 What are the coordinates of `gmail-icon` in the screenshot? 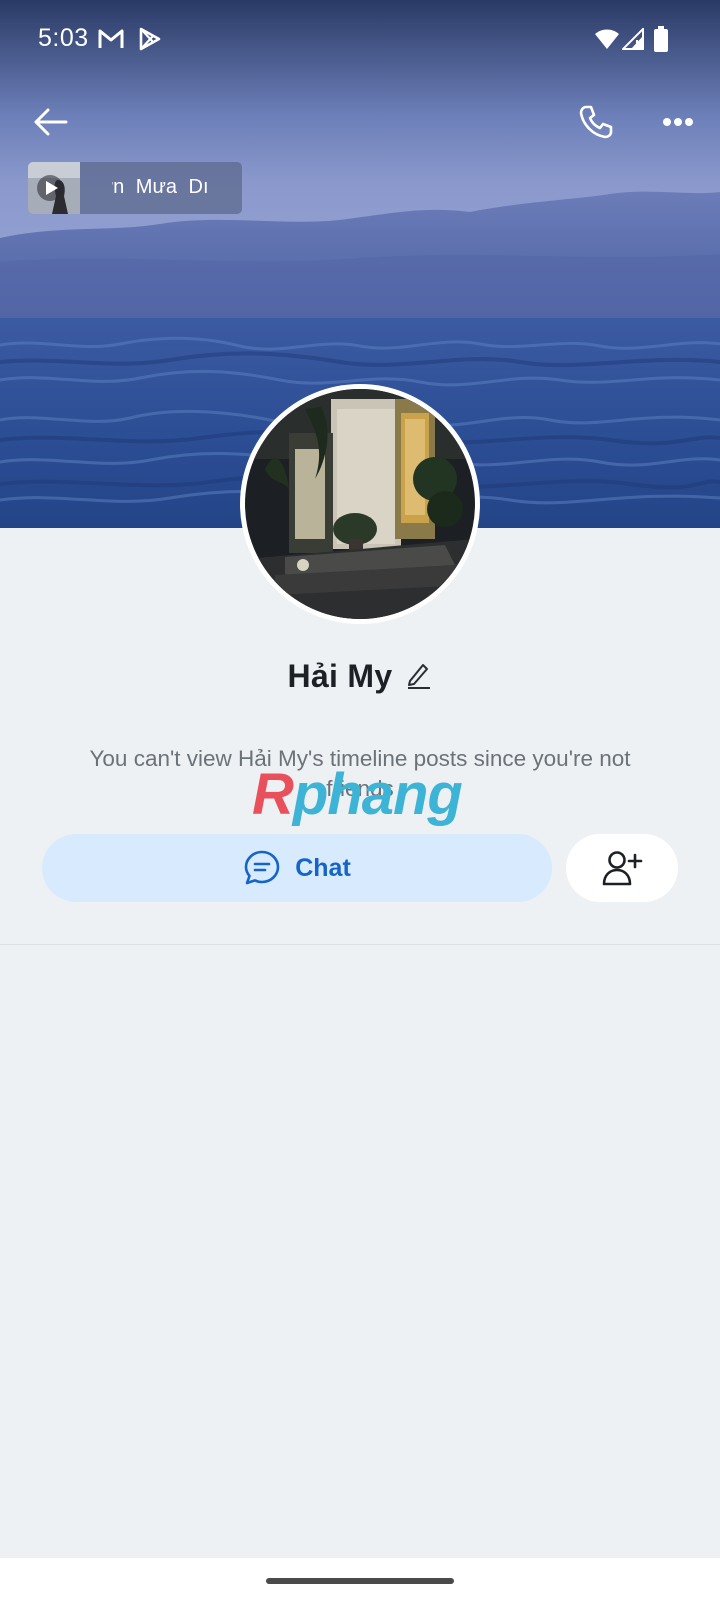 It's located at (111, 41).